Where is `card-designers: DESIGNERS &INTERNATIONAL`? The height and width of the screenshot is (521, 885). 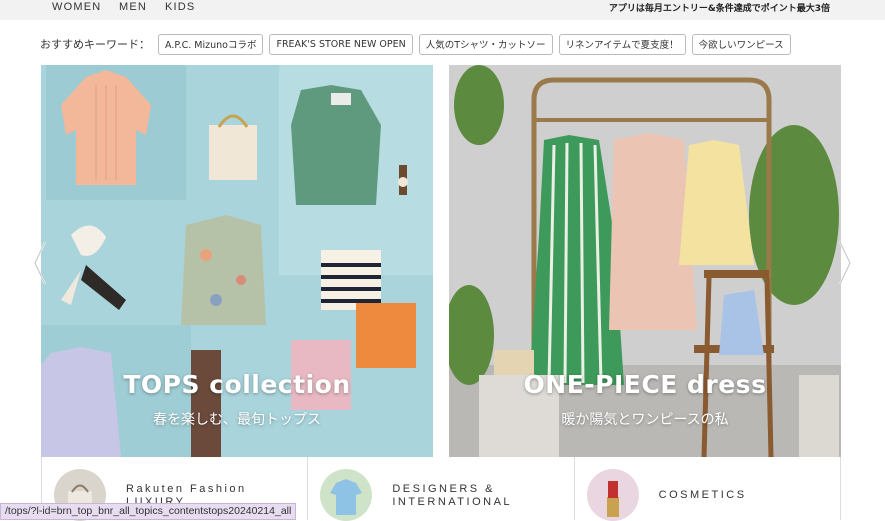
card-designers: DESIGNERS &INTERNATIONAL is located at coordinates (441, 488).